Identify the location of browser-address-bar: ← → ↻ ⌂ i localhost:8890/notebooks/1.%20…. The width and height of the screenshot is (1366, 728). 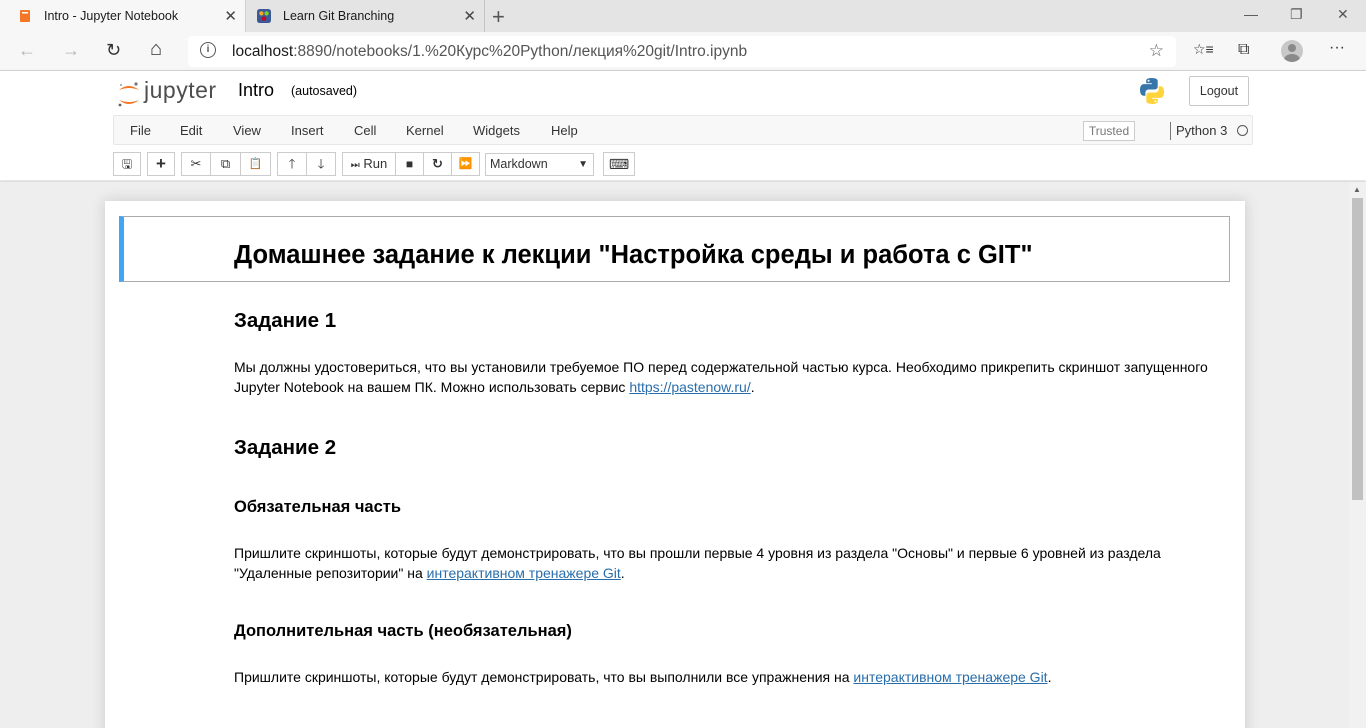
(683, 51).